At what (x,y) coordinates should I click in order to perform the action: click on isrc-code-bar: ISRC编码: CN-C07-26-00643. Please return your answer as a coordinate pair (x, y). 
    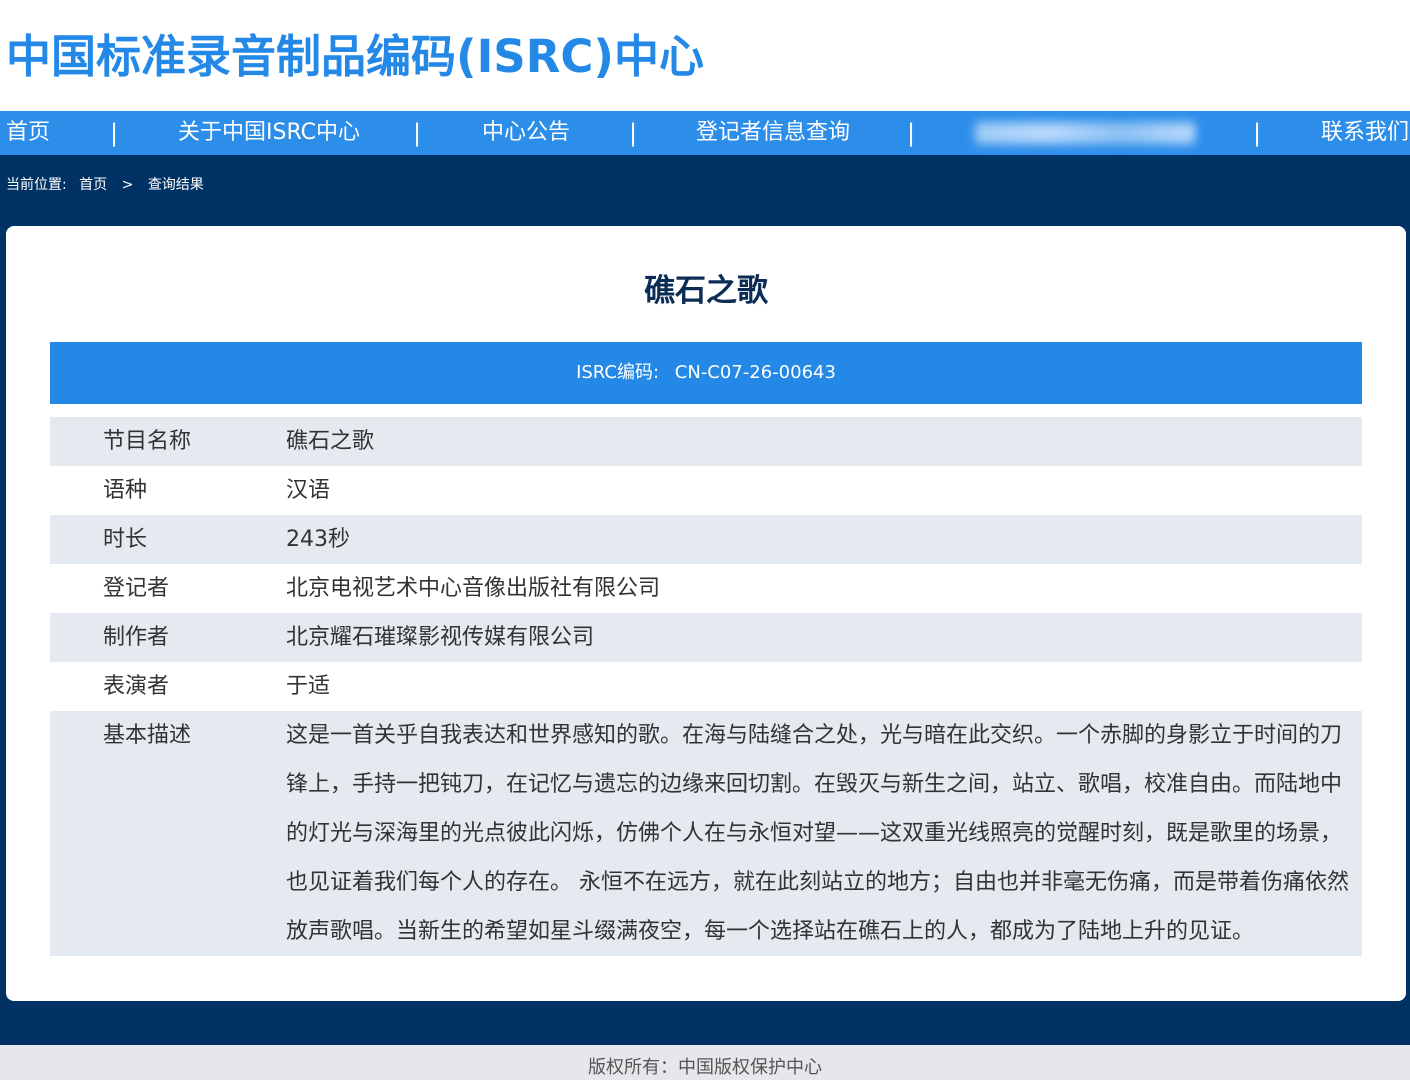
    Looking at the image, I should click on (706, 373).